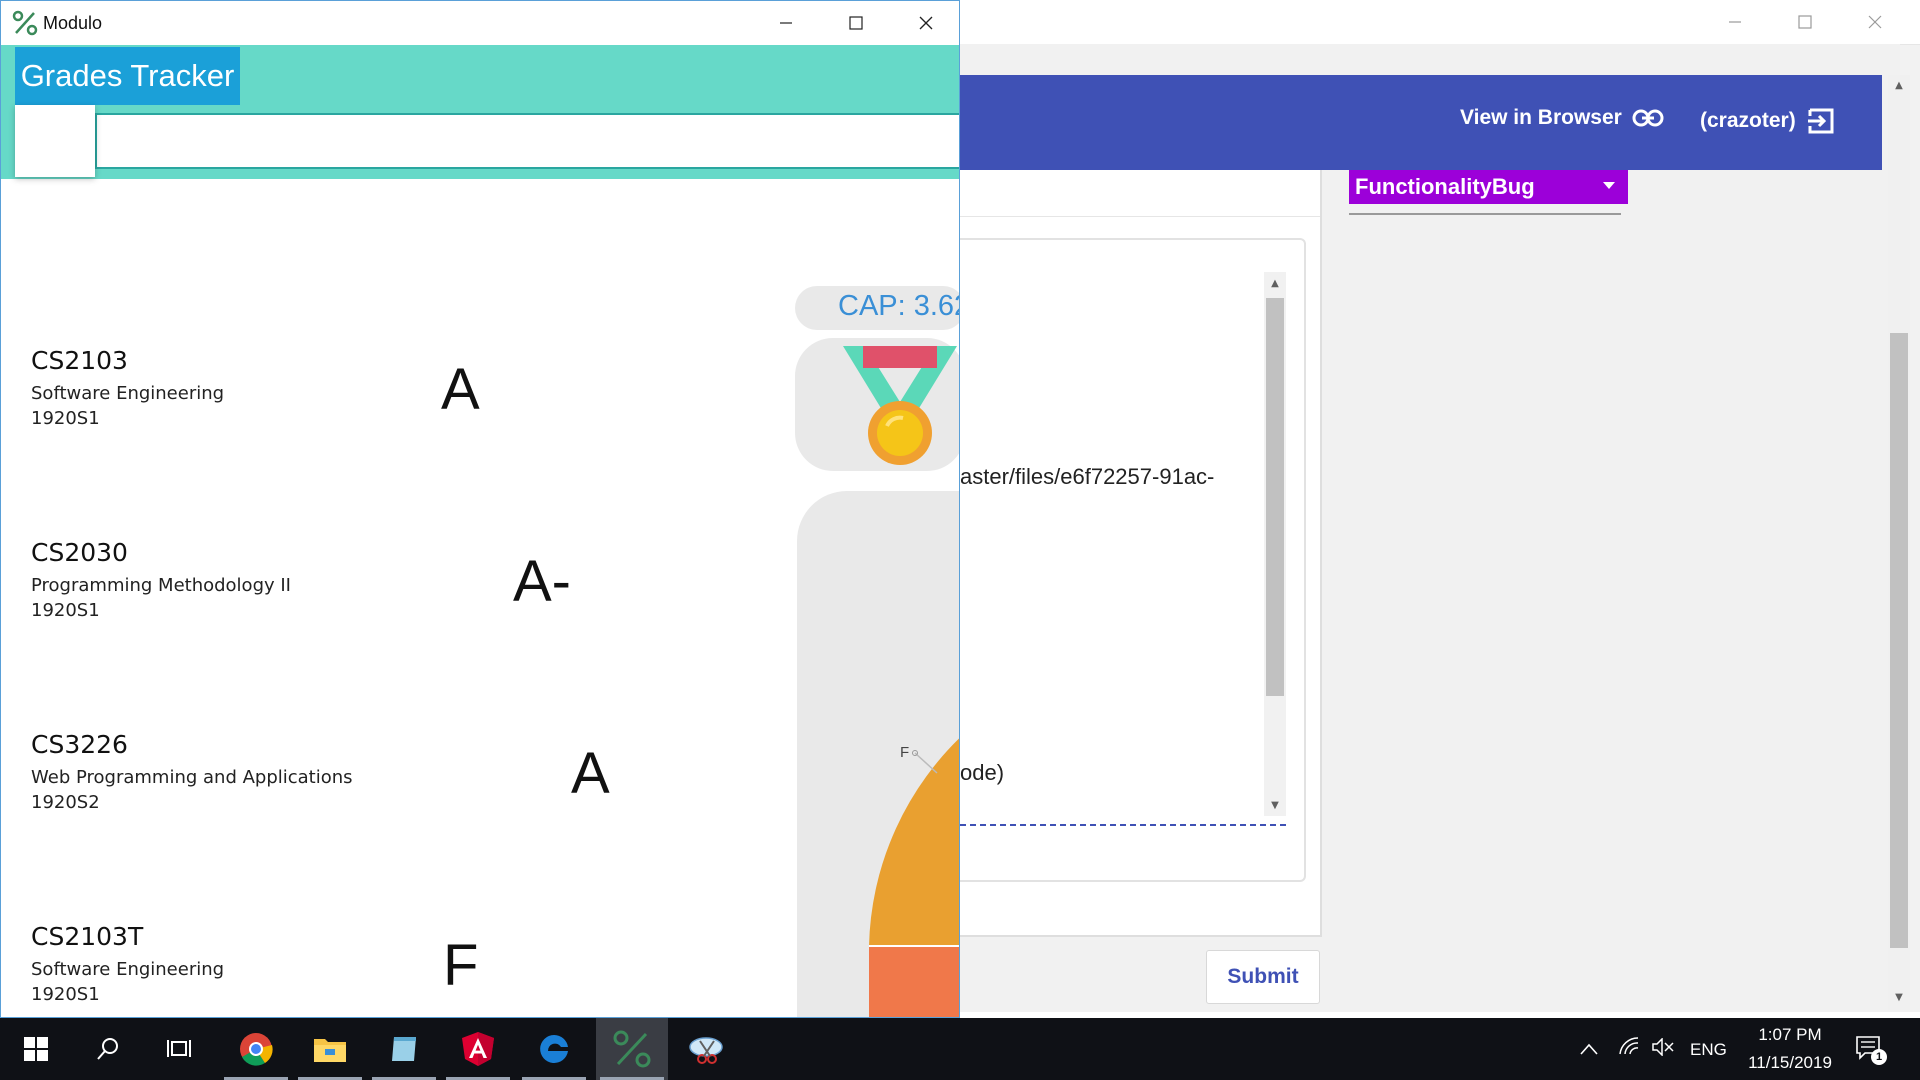  I want to click on taskbar-notepad, so click(404, 1049).